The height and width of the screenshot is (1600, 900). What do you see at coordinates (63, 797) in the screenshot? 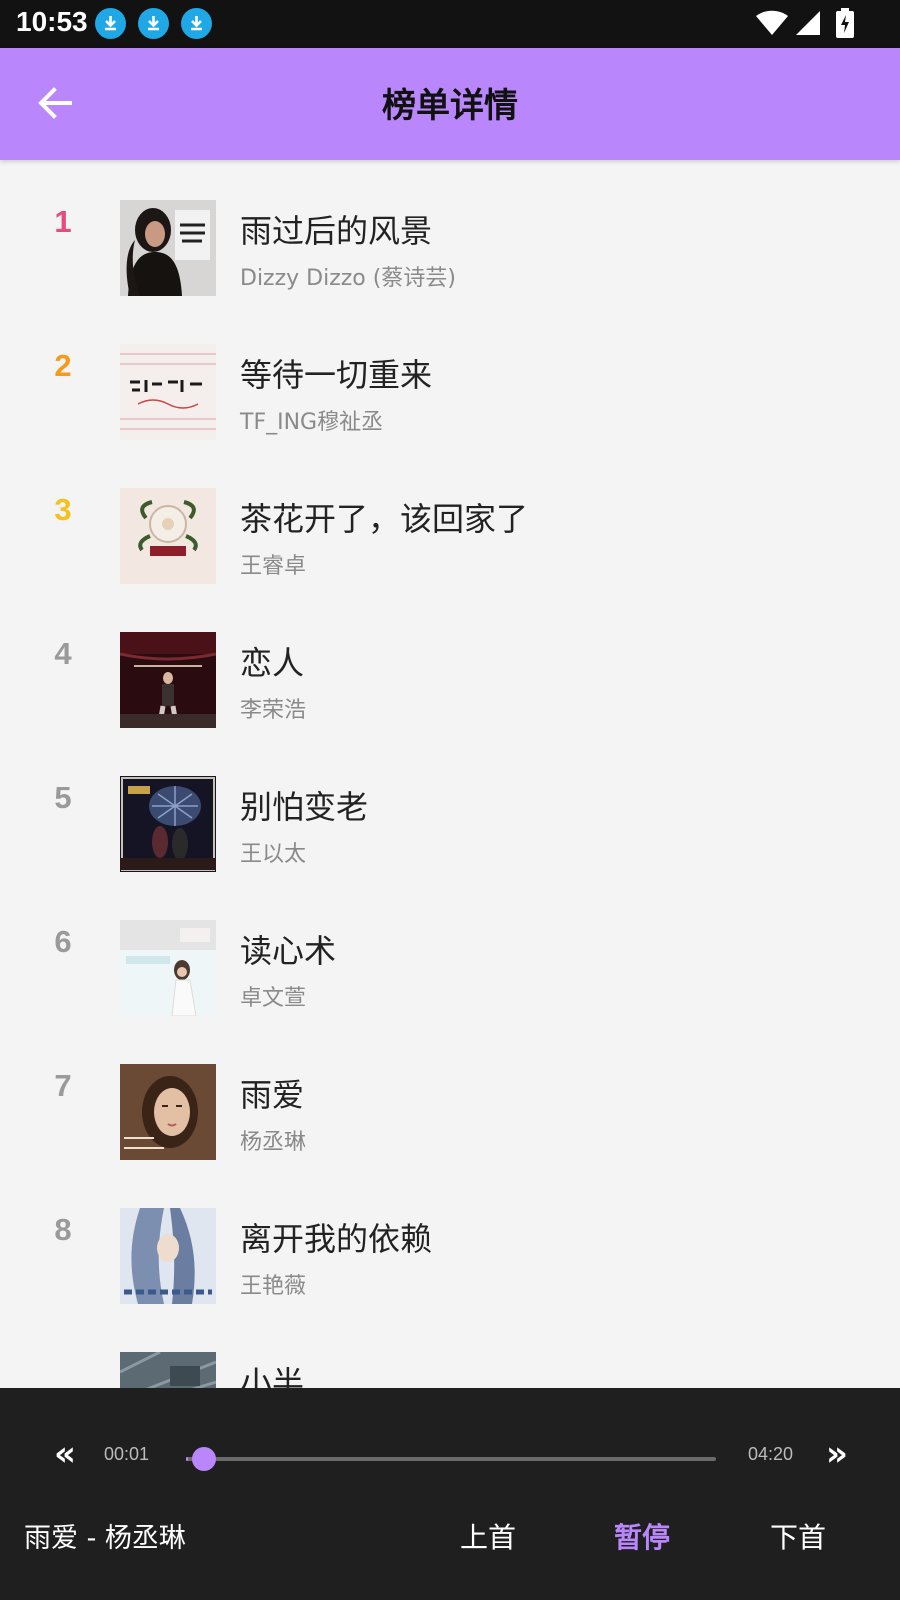
I see `rank-number: 5` at bounding box center [63, 797].